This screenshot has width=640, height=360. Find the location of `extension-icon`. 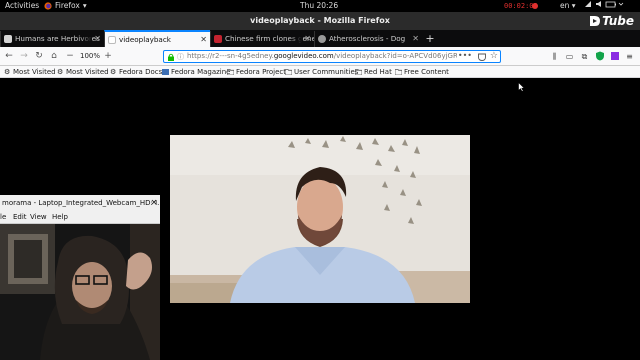

extension-icon is located at coordinates (614, 56).